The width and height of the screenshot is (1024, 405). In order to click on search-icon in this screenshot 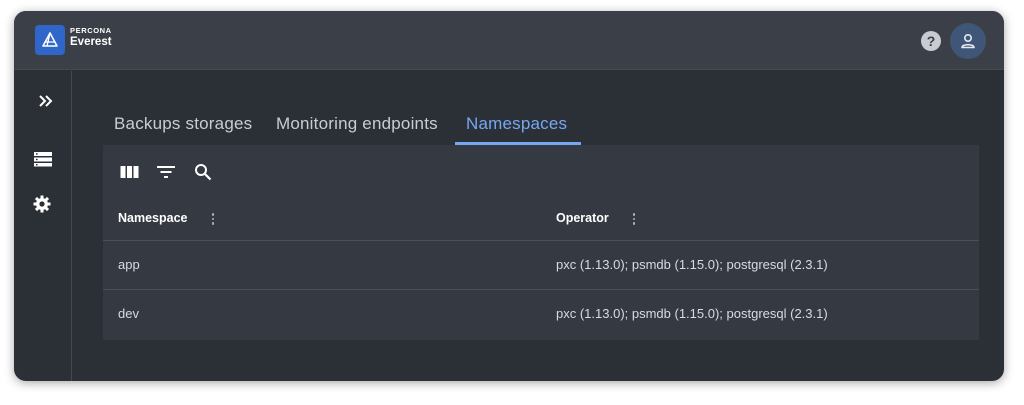, I will do `click(203, 172)`.